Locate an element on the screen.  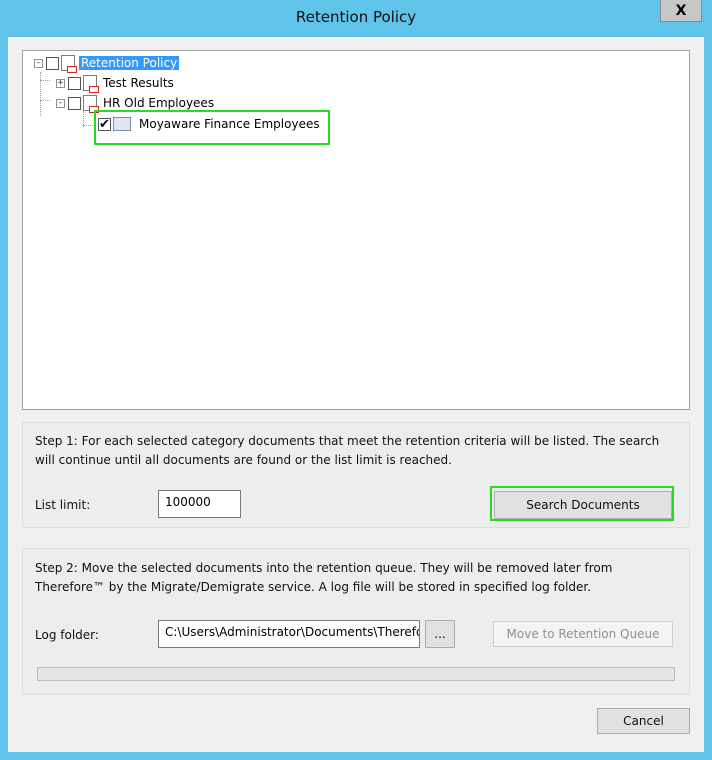
title-bar: Retention Policy X is located at coordinates (356, 18).